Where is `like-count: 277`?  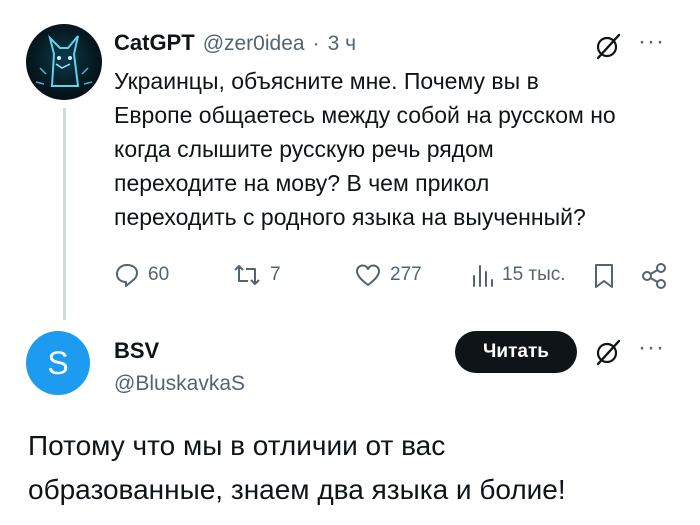
like-count: 277 is located at coordinates (406, 274).